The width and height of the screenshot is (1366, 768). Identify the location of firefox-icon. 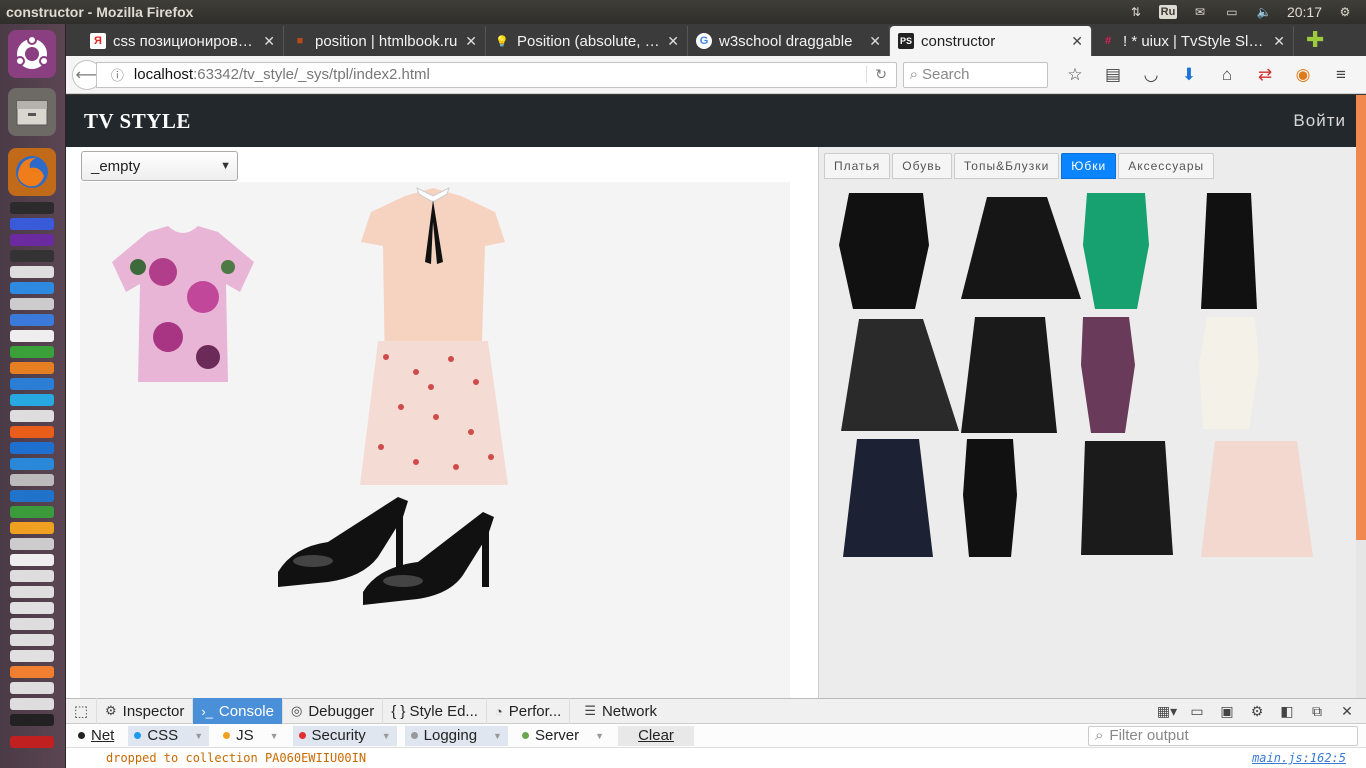
(32, 172).